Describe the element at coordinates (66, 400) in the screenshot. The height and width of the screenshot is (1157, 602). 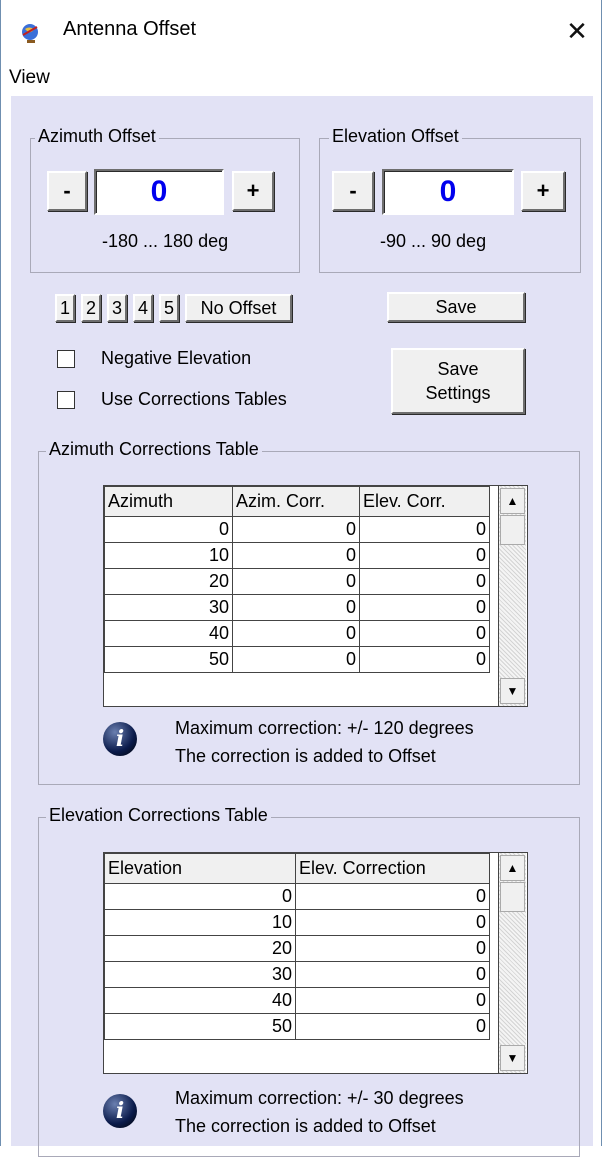
I see `use-corrections-tables-checkbox` at that location.